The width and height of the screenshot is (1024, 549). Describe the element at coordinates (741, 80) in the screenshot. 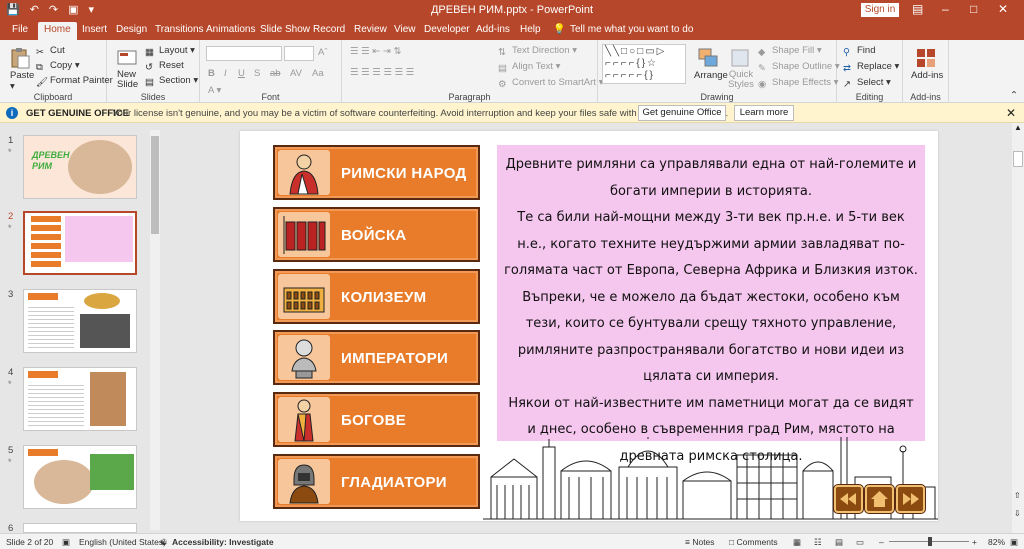

I see `quick-styles-button: Quick Styles` at that location.